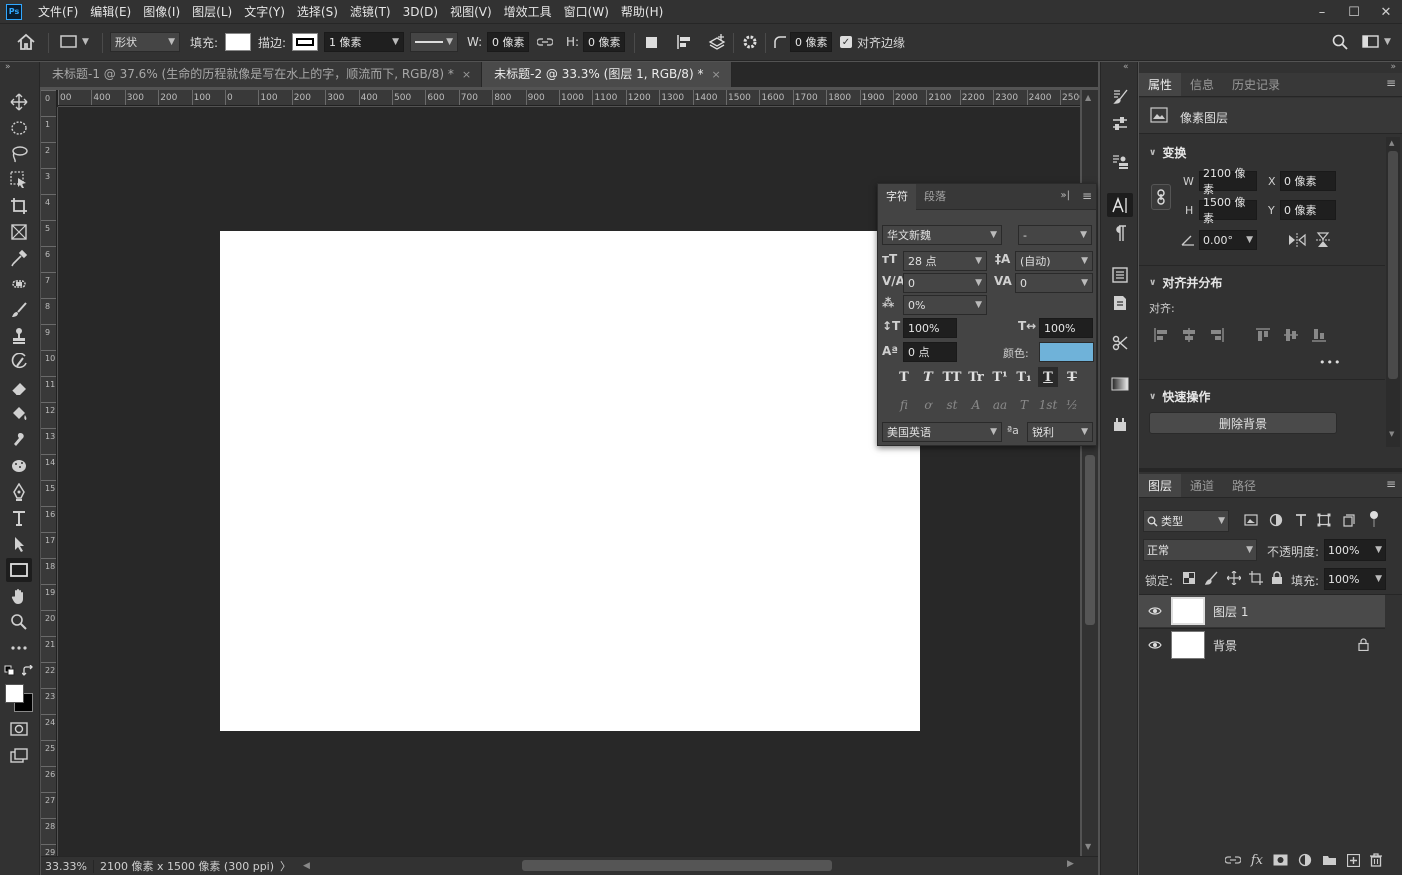 This screenshot has width=1402, height=875. What do you see at coordinates (1000, 405) in the screenshot?
I see `stylistic-alternates-button: aa` at bounding box center [1000, 405].